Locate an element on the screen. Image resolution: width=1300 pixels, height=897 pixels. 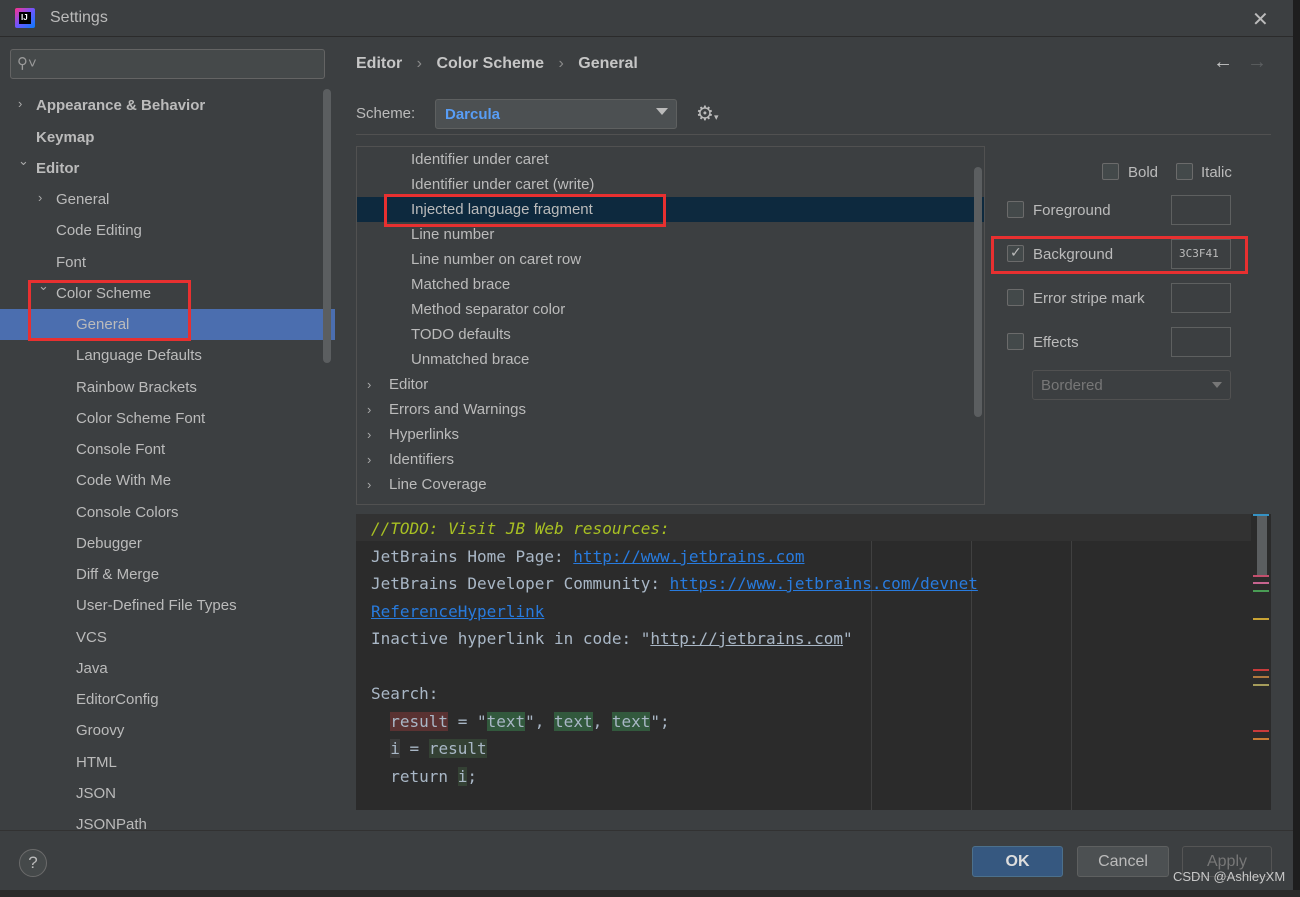
tree-item: Identifier under caret (write) is located at coordinates (670, 184).